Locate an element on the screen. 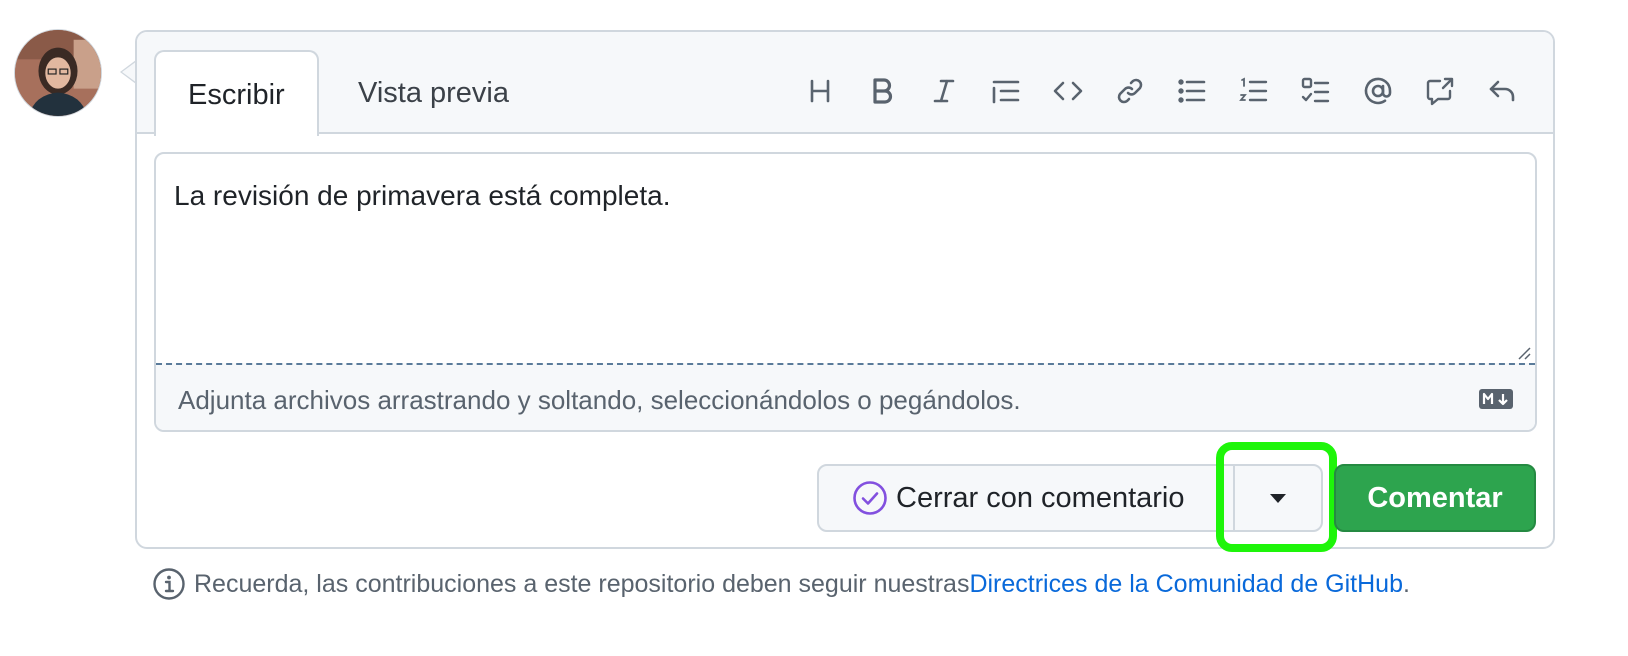  italic-icon is located at coordinates (944, 91).